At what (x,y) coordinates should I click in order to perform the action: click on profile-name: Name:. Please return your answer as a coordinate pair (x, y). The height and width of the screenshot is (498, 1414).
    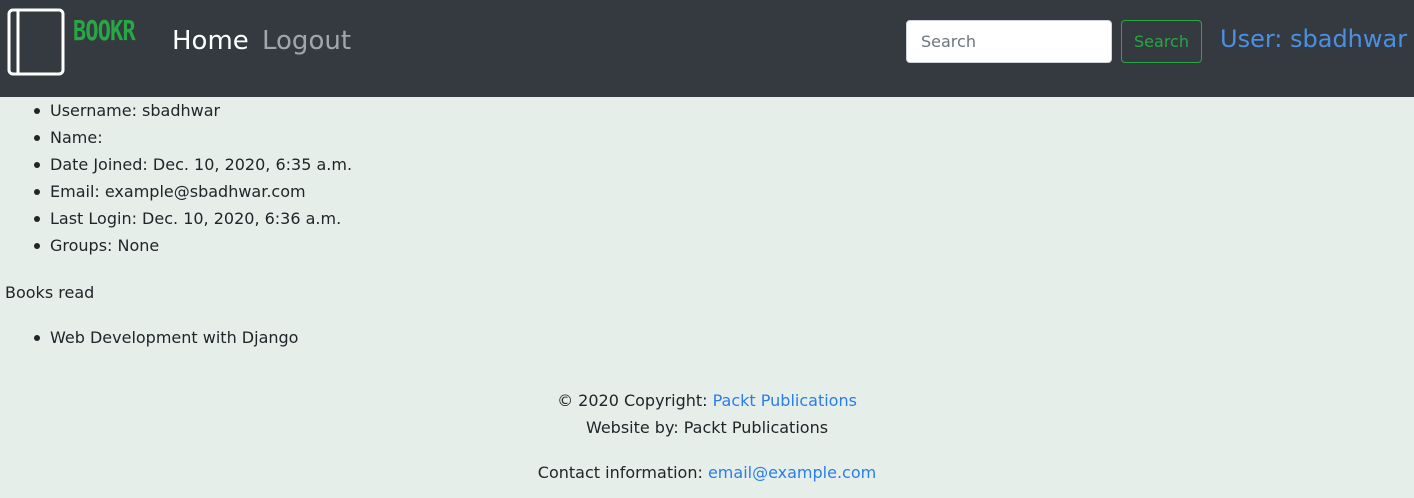
    Looking at the image, I should click on (176, 141).